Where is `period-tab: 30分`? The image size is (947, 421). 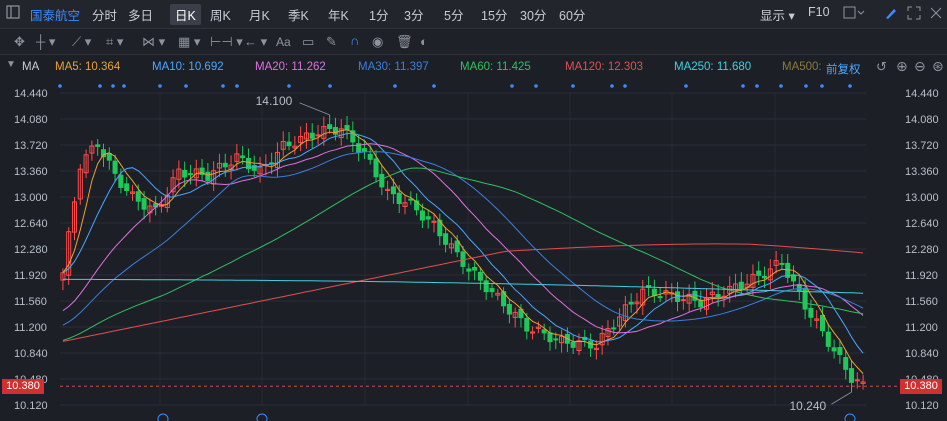 period-tab: 30分 is located at coordinates (533, 14).